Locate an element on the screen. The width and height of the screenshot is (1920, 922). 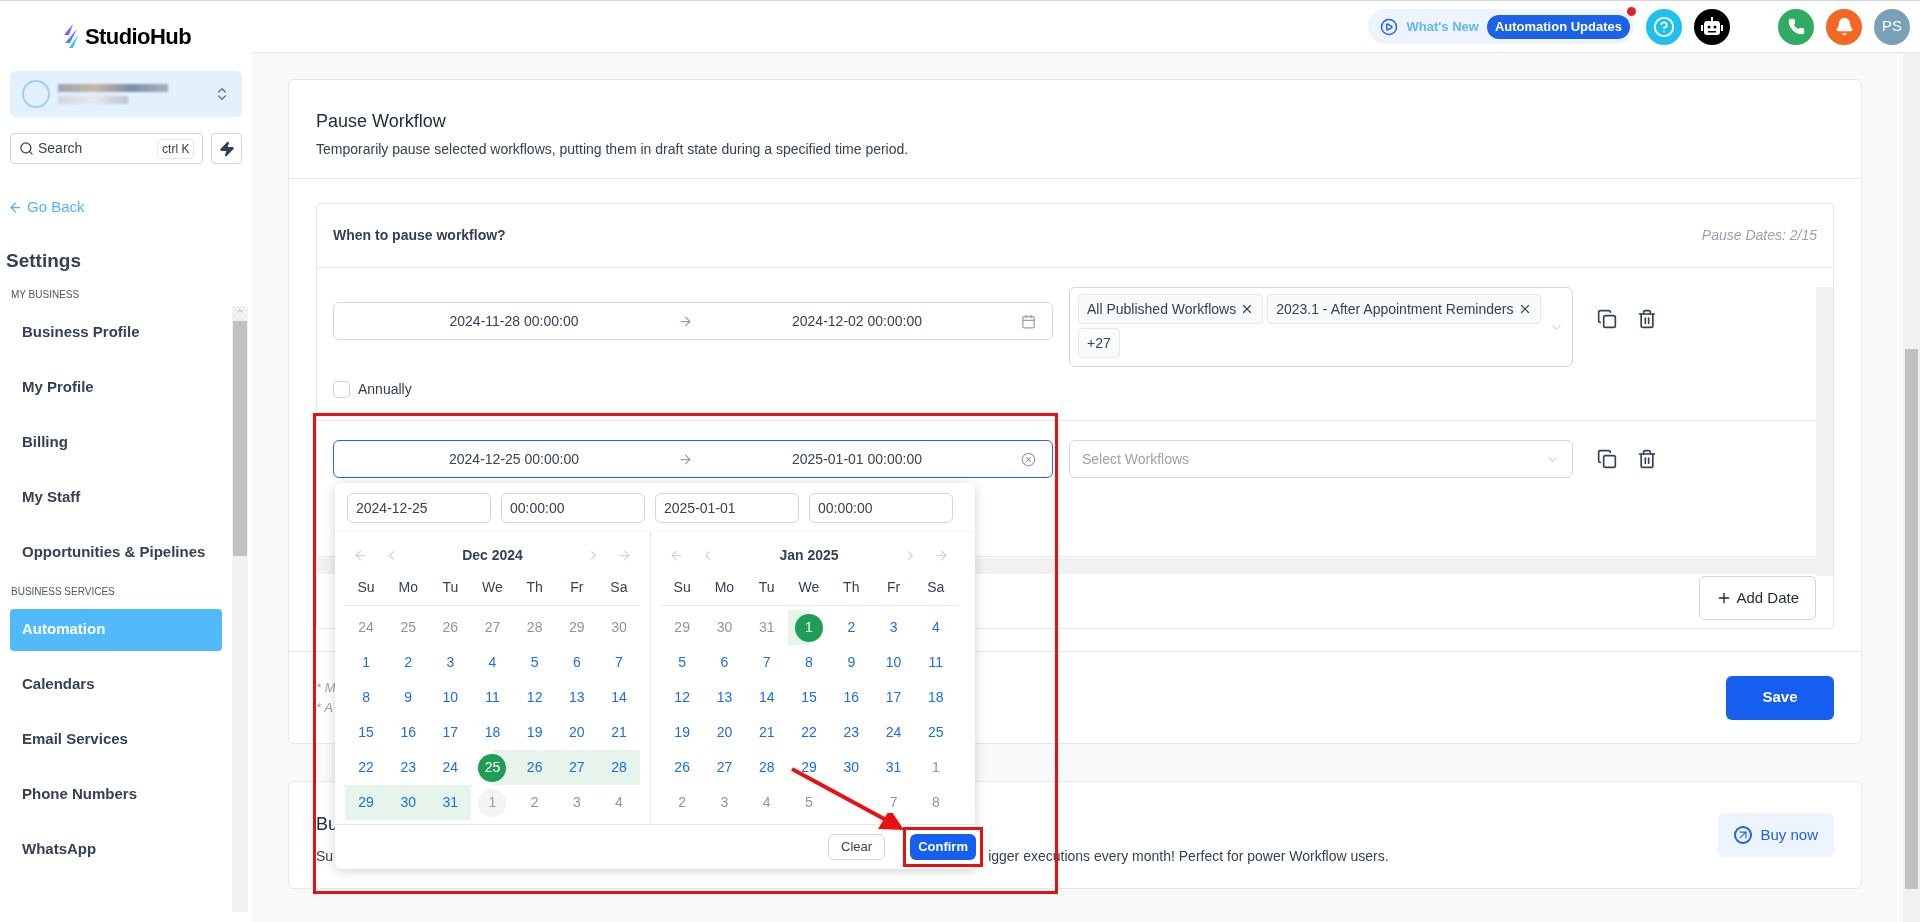
annually-checkbox is located at coordinates (341, 389).